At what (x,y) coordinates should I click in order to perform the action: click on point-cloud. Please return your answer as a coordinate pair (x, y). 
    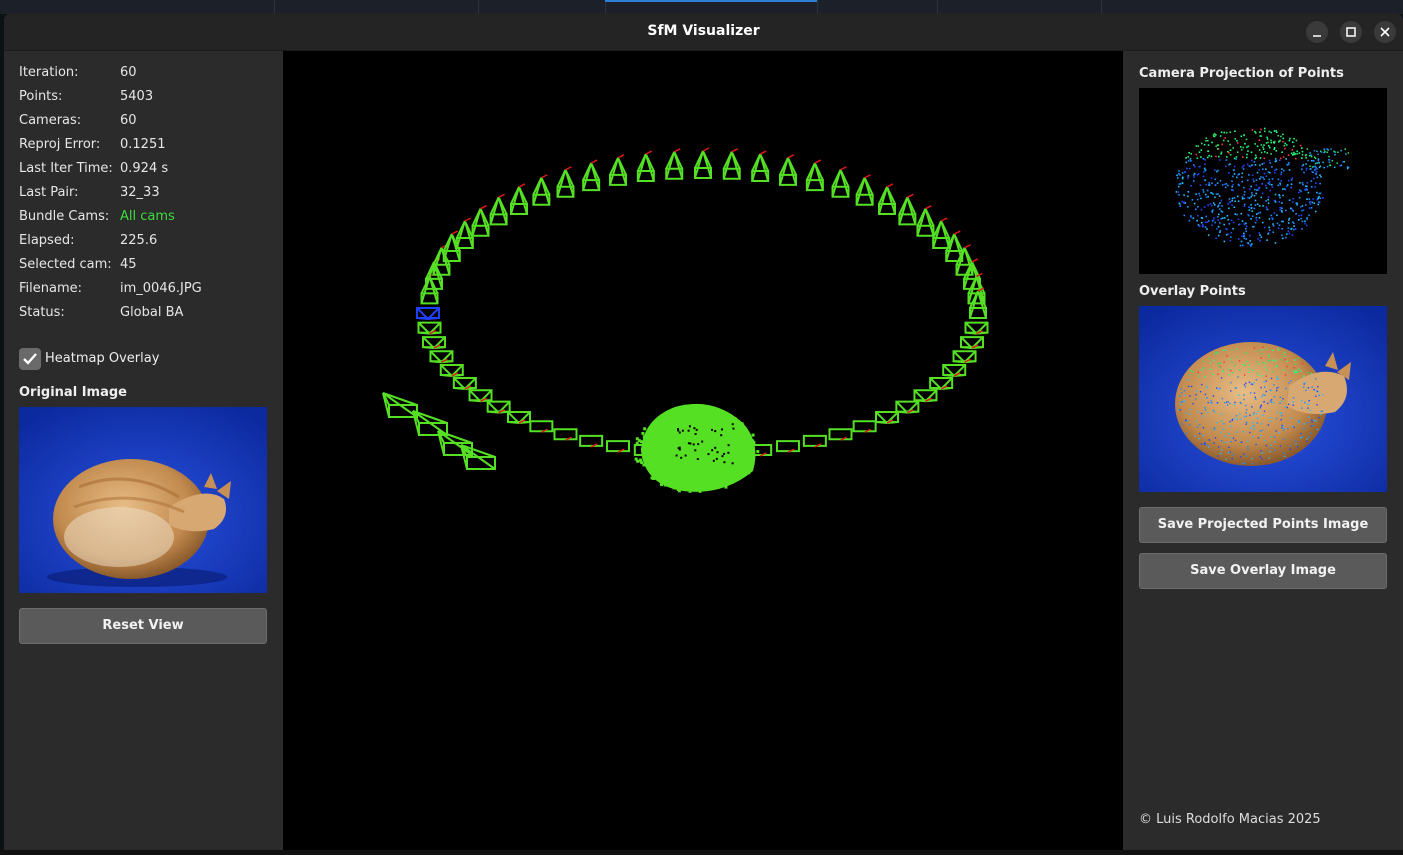
    Looking at the image, I should click on (697, 448).